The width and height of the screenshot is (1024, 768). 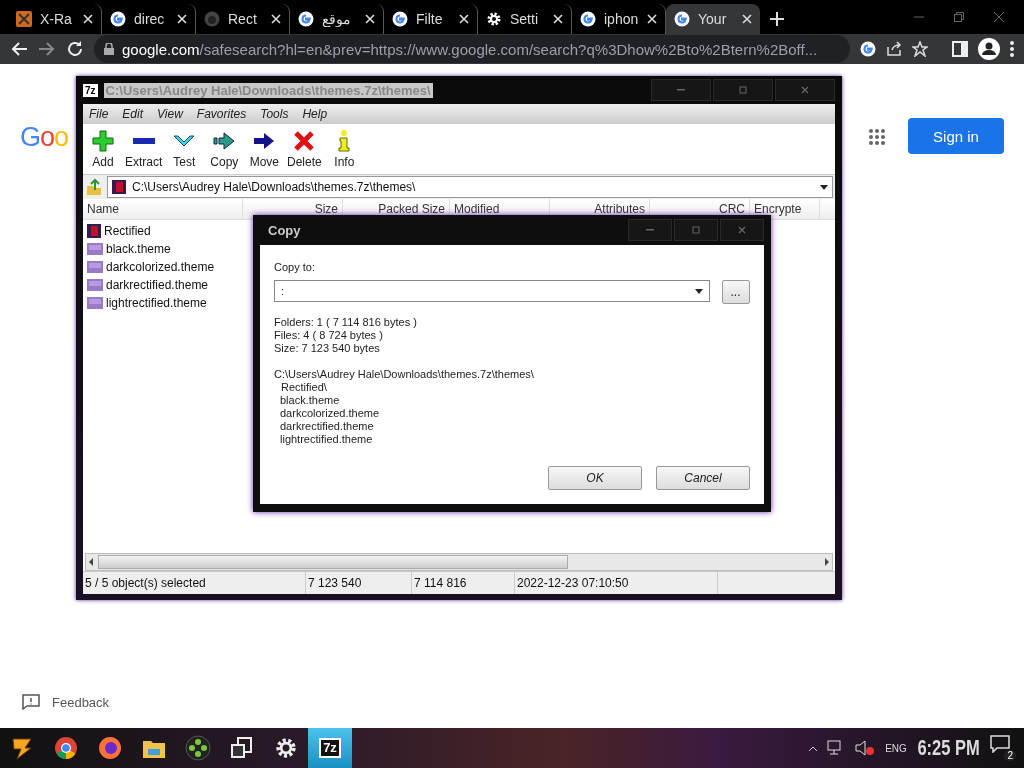 I want to click on arrow-icon, so click(x=224, y=141).